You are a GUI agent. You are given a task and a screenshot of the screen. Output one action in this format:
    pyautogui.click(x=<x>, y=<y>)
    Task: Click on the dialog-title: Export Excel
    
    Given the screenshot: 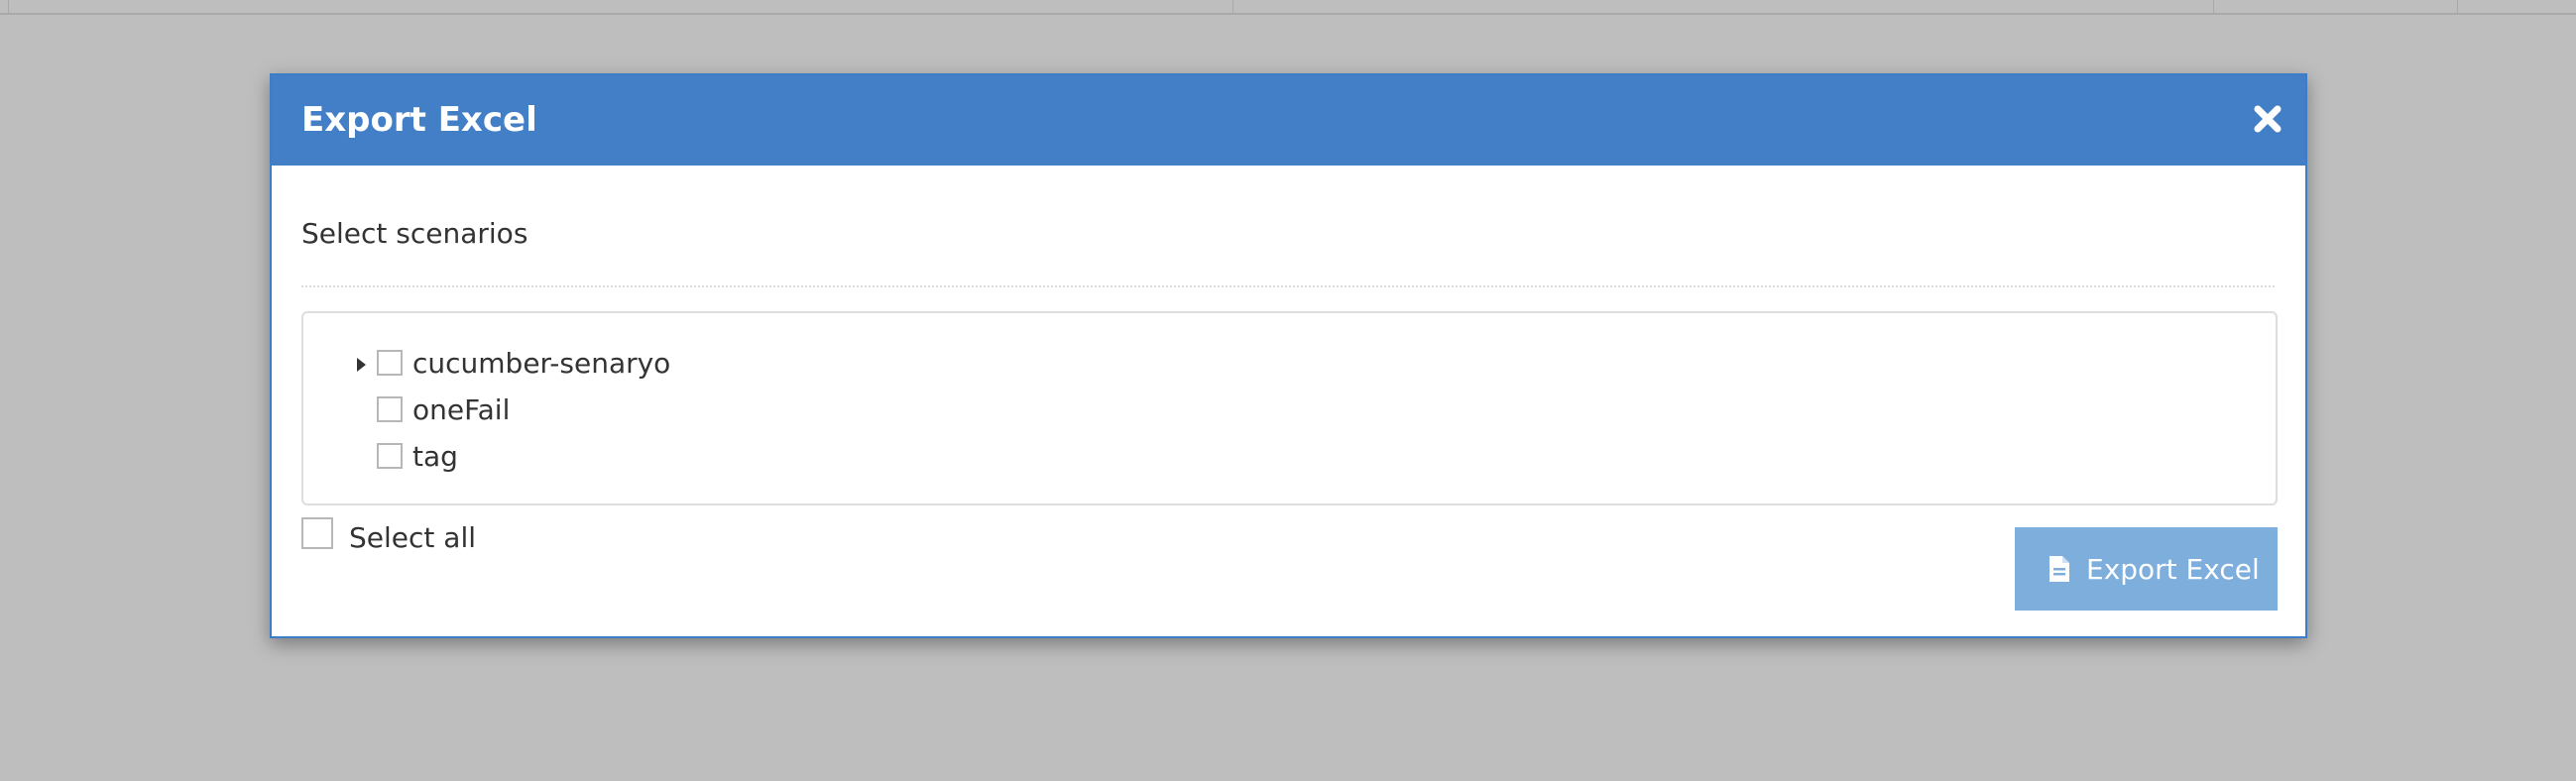 What is the action you would take?
    pyautogui.click(x=419, y=120)
    